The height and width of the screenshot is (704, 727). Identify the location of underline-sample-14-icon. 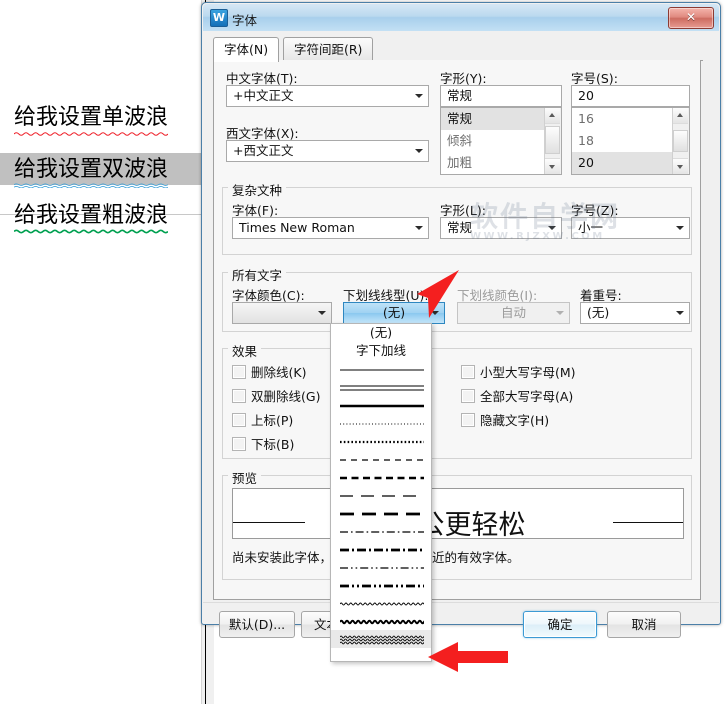
(382, 586).